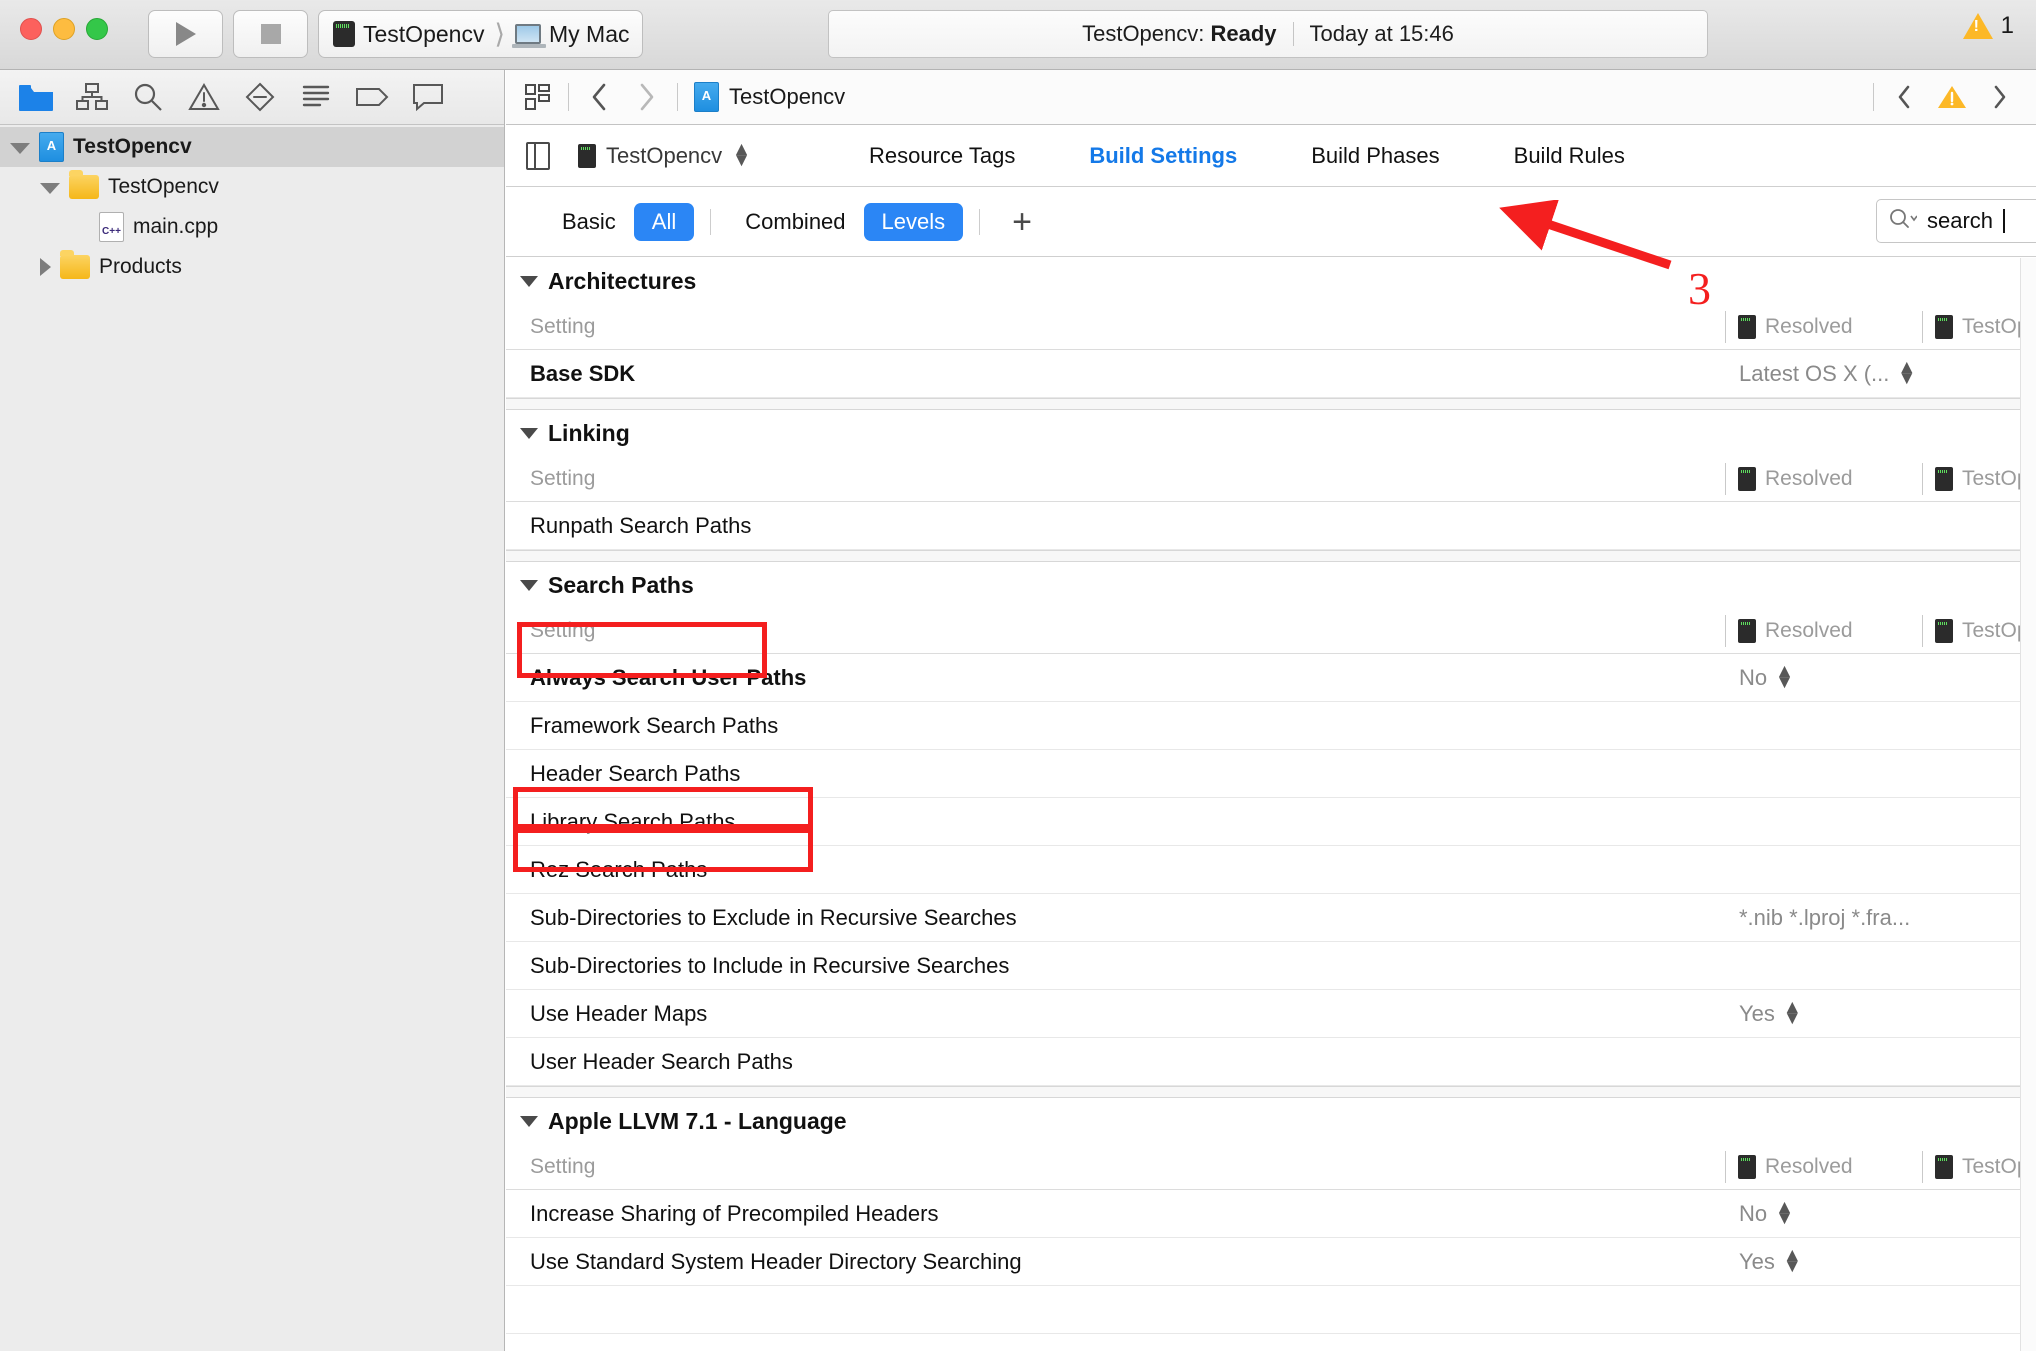 The image size is (2036, 1351). I want to click on setting-row: Rez Search Paths, so click(1271, 870).